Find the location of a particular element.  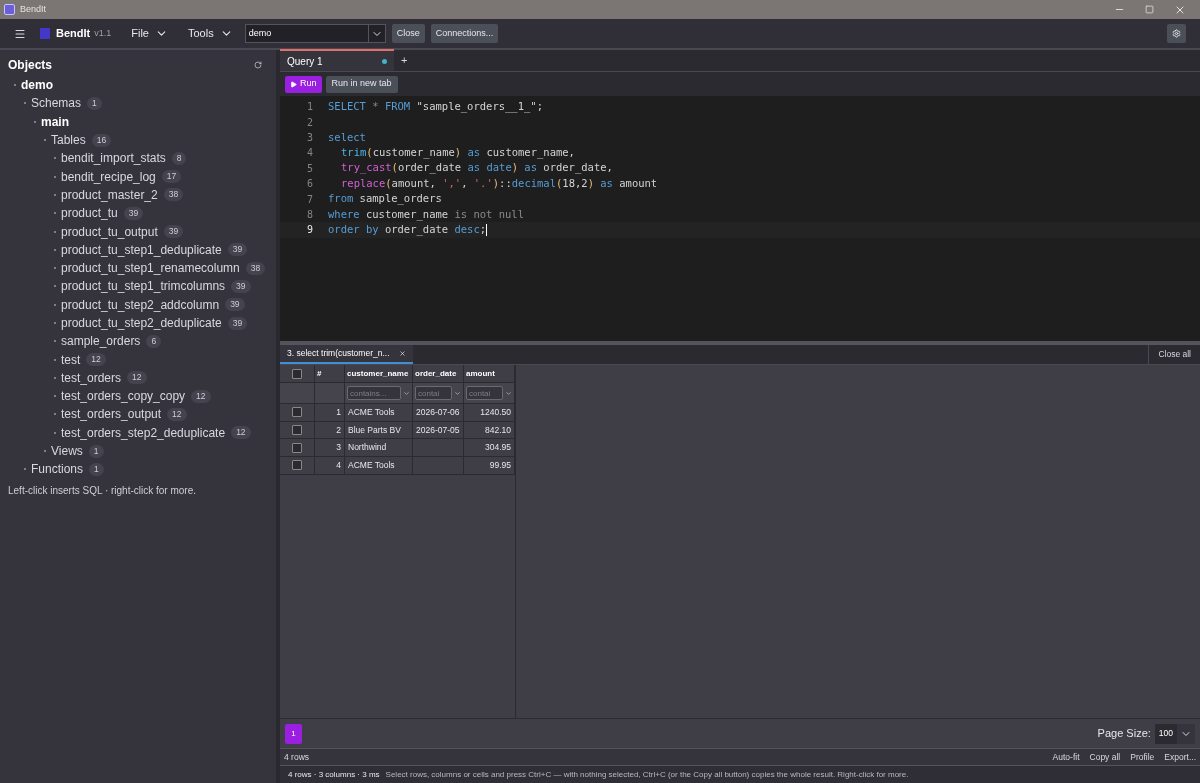

tree-item: bendit_recipe_log is located at coordinates (108, 176).